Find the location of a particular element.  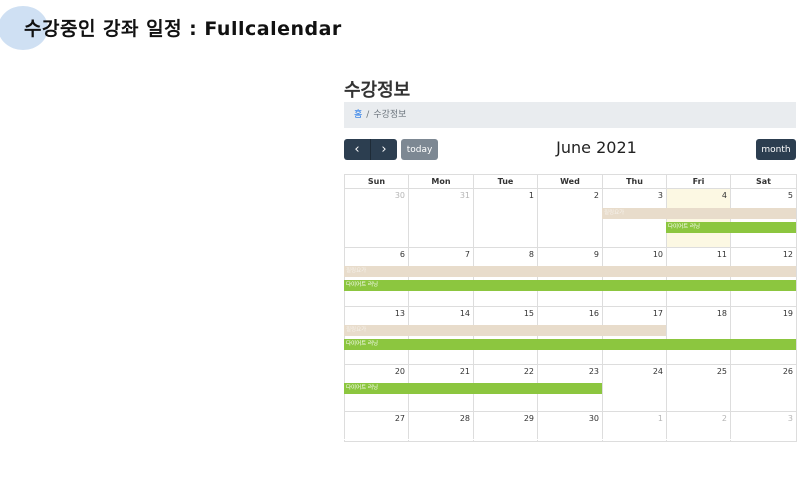

day-cell: 25 is located at coordinates (698, 388).